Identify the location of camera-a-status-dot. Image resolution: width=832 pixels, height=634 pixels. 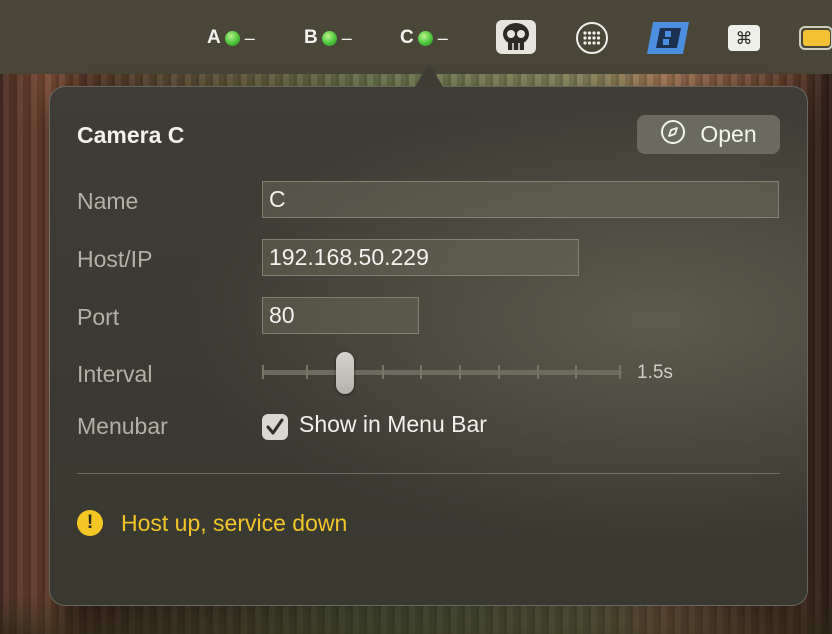
(232, 38).